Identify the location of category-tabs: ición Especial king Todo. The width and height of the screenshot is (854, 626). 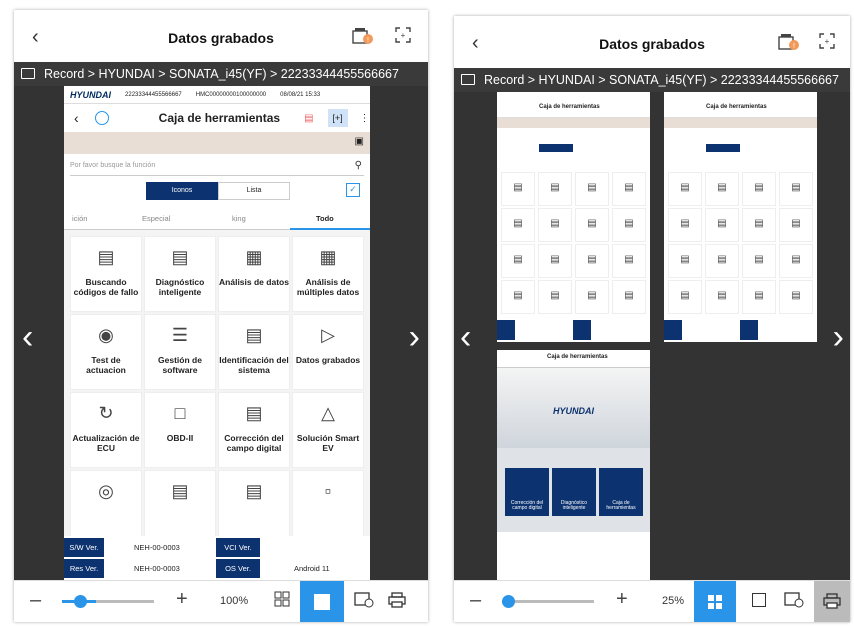
(217, 219).